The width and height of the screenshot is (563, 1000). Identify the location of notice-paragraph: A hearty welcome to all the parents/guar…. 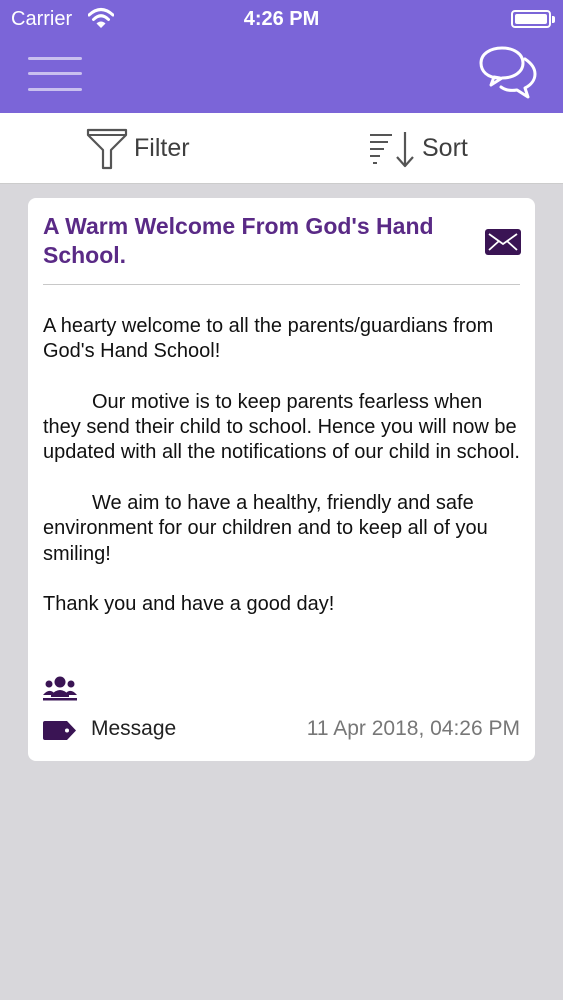
(268, 339).